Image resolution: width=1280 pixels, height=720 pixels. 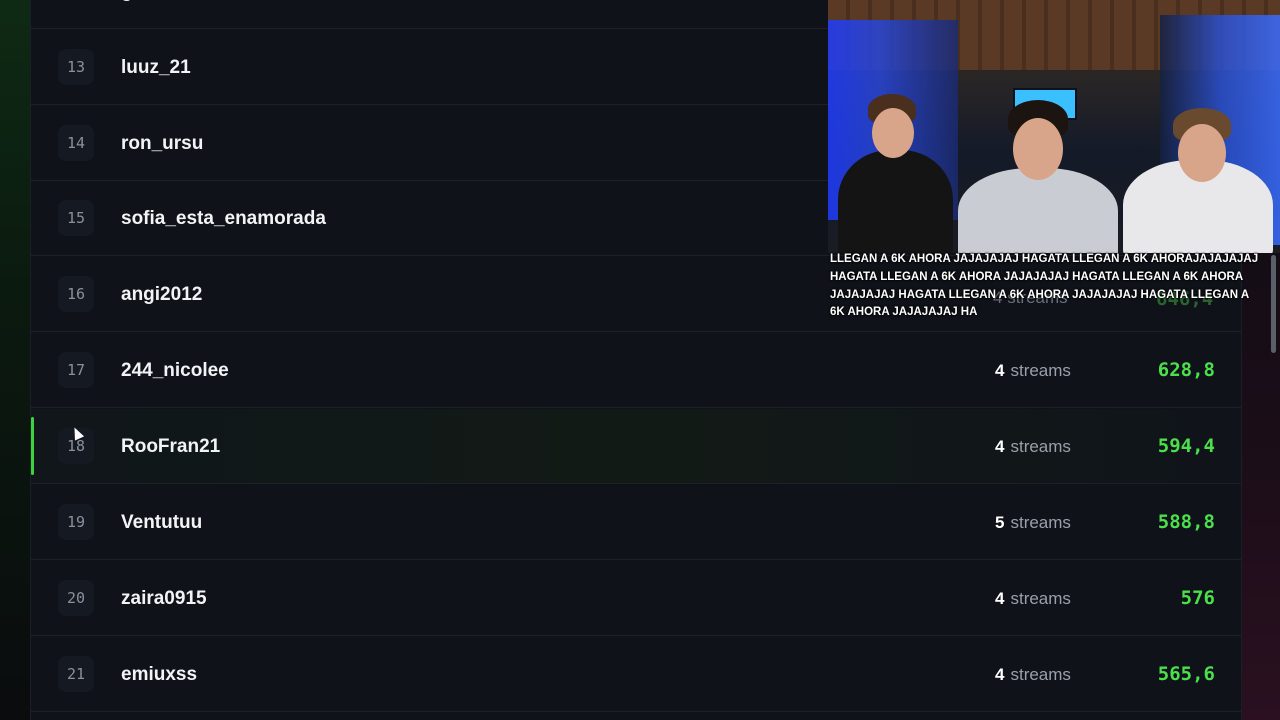 What do you see at coordinates (171, 446) in the screenshot?
I see `username: RooFran21` at bounding box center [171, 446].